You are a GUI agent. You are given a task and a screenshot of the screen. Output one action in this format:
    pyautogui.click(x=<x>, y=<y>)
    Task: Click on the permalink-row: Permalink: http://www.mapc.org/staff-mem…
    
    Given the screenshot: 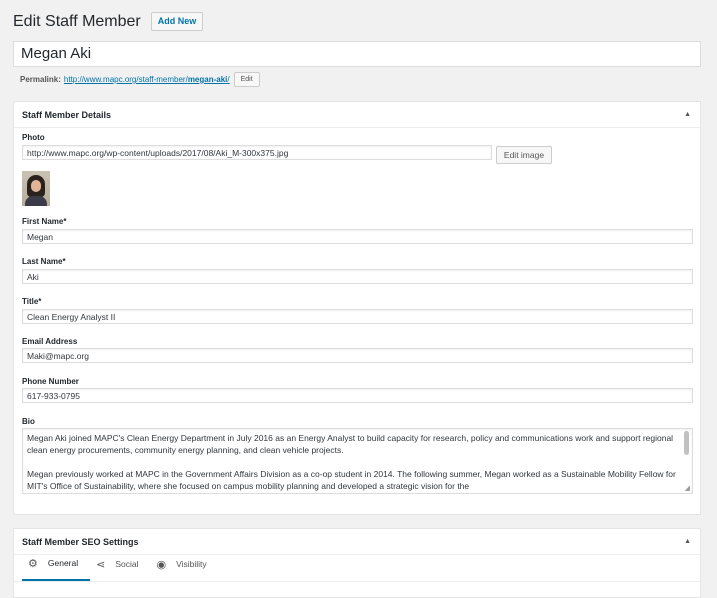 What is the action you would take?
    pyautogui.click(x=140, y=79)
    